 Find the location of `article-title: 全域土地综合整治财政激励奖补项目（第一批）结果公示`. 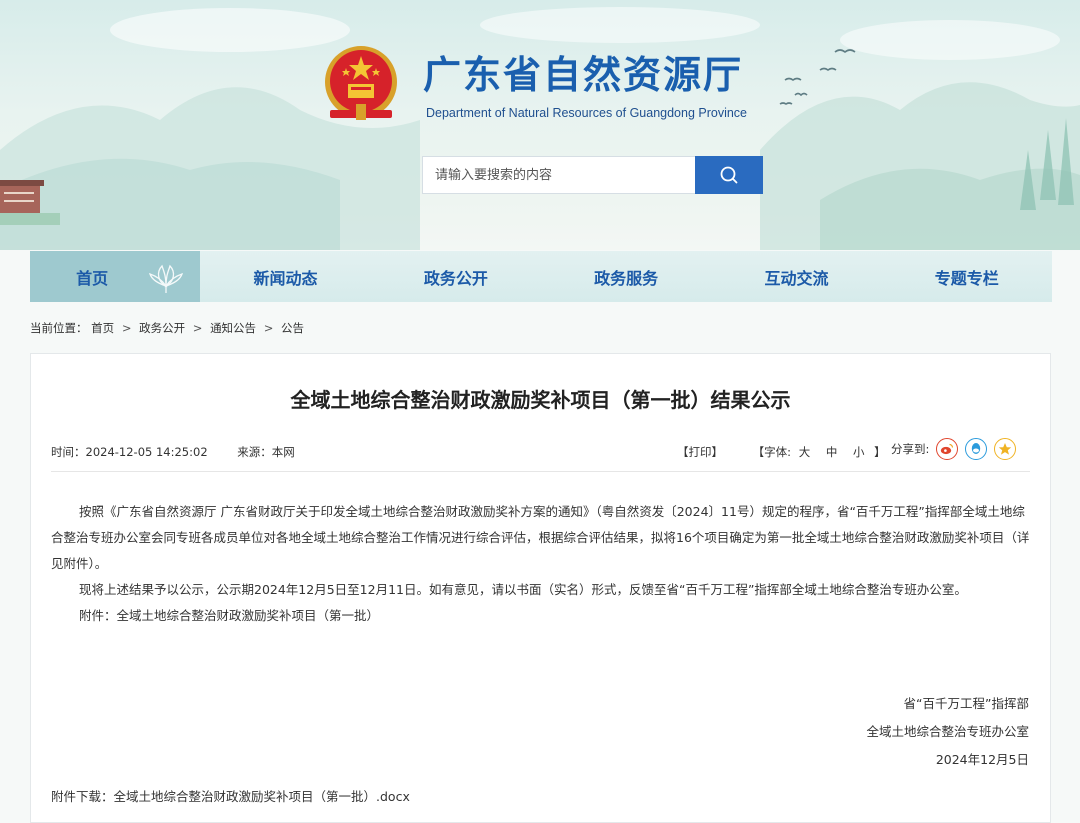

article-title: 全域土地综合整治财政激励奖补项目（第一批）结果公示 is located at coordinates (540, 400).